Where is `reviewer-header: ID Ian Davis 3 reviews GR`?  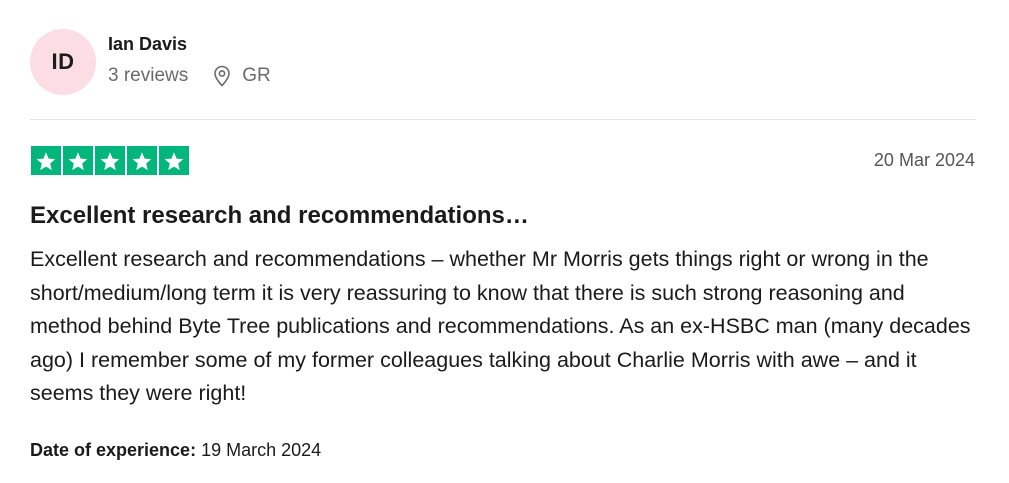
reviewer-header: ID Ian Davis 3 reviews GR is located at coordinates (150, 62).